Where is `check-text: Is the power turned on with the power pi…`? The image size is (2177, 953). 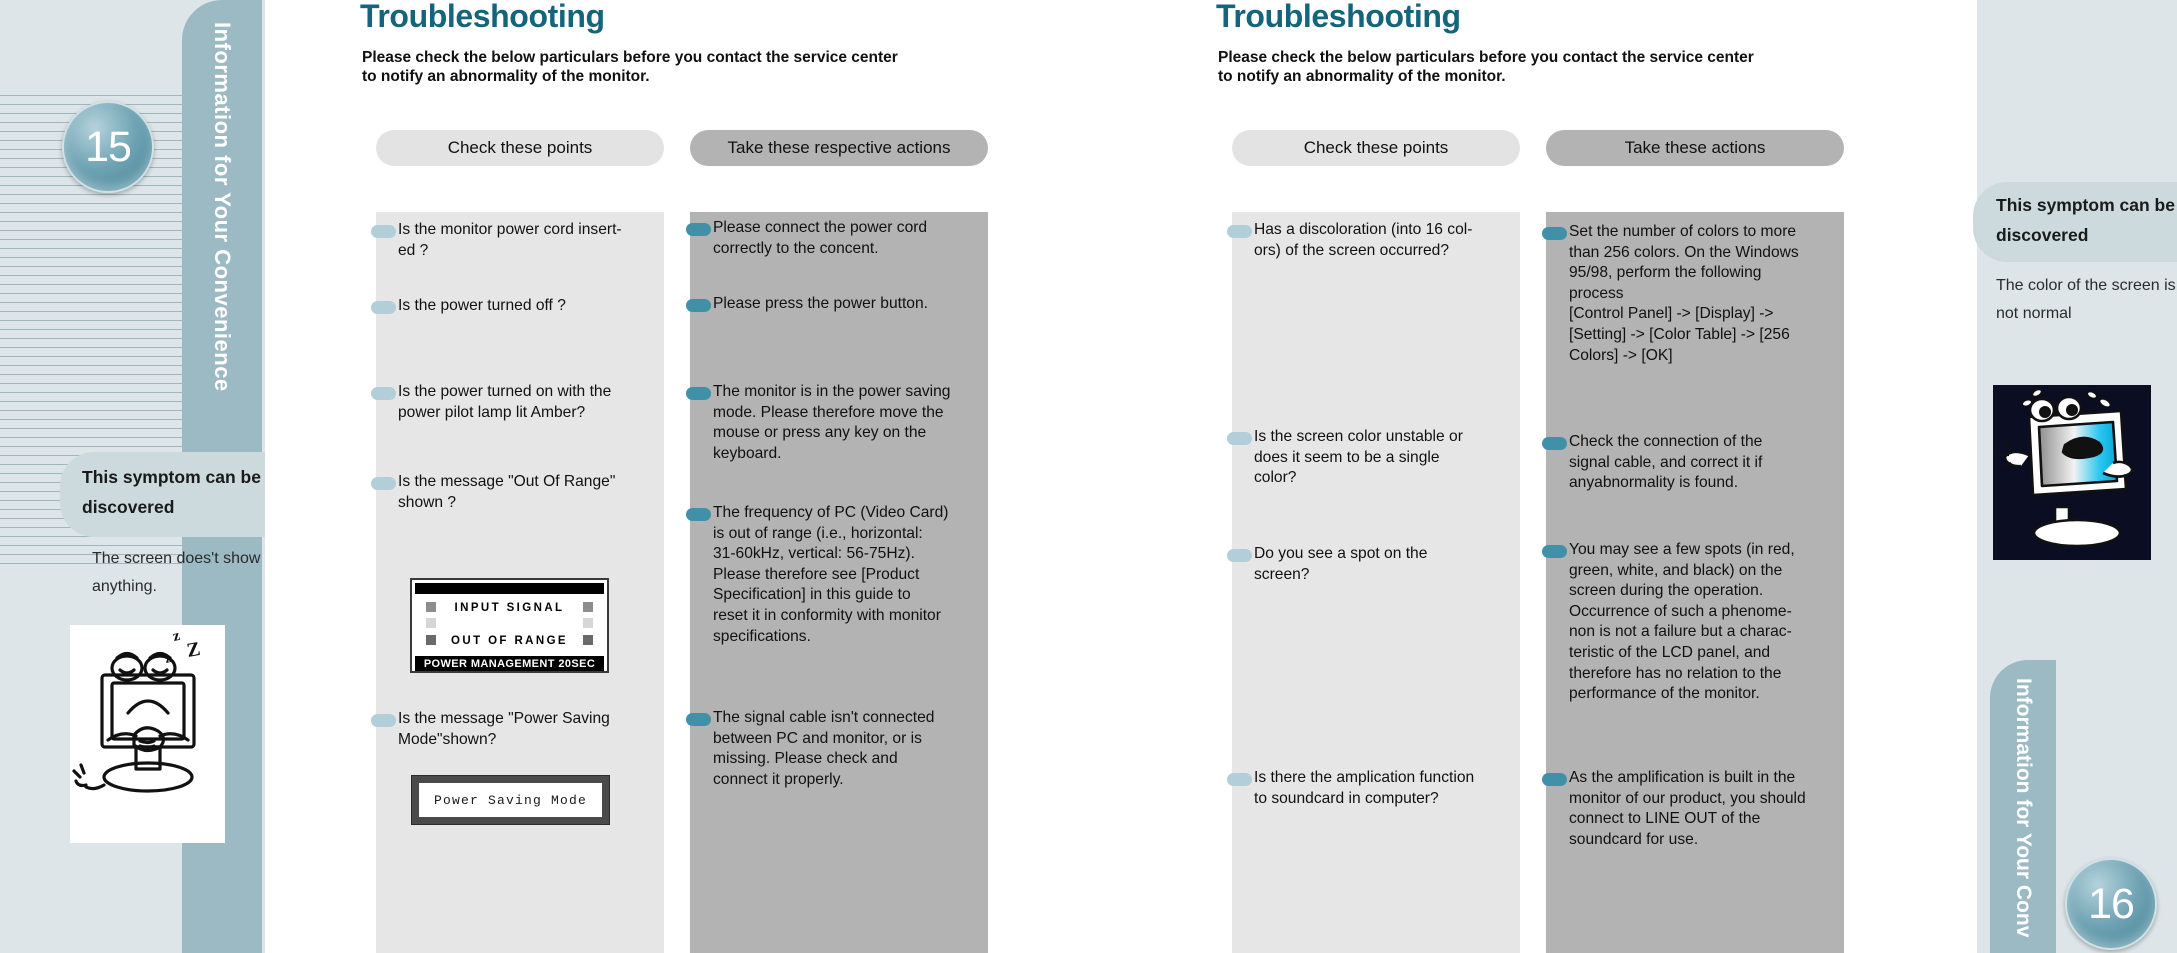 check-text: Is the power turned on with the power pi… is located at coordinates (505, 402).